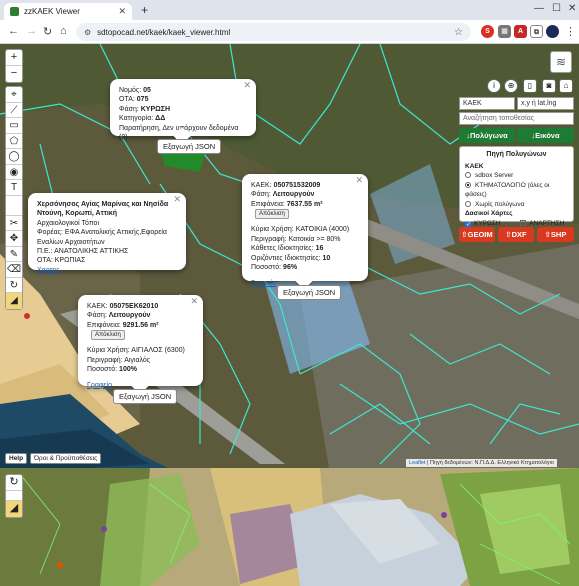 The width and height of the screenshot is (579, 586). I want to click on info-icon: i, so click(494, 86).